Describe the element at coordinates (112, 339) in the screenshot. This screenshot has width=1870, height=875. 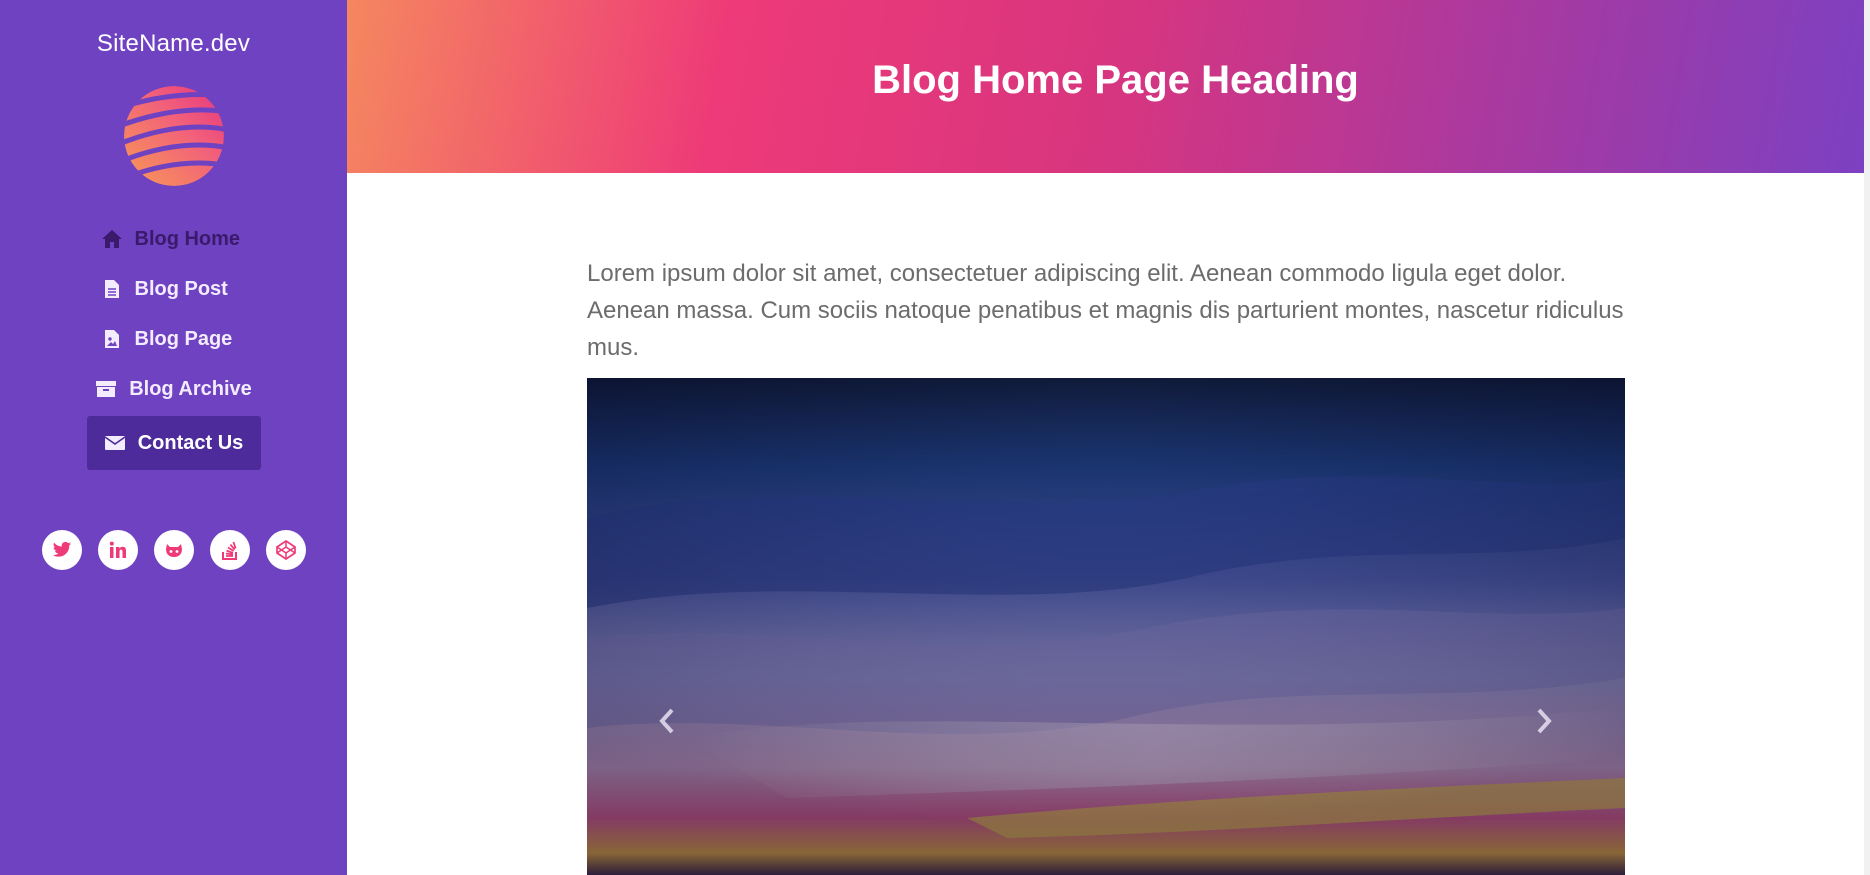
I see `file-image-icon` at that location.